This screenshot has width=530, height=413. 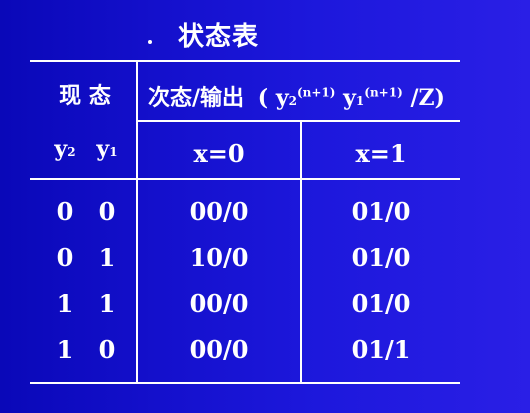 I want to click on input-x0-header: x=0, so click(x=219, y=153).